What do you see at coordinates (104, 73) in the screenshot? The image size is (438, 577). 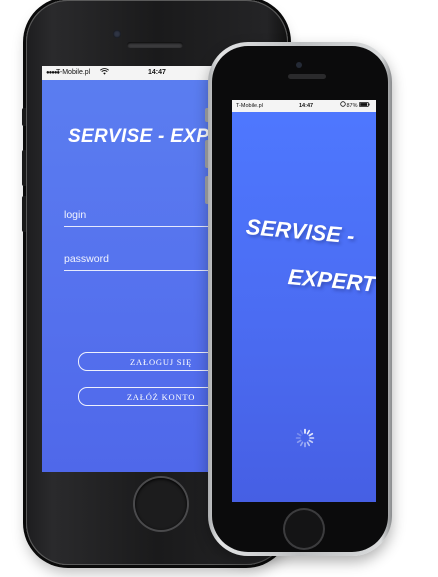 I see `wifi-icon` at bounding box center [104, 73].